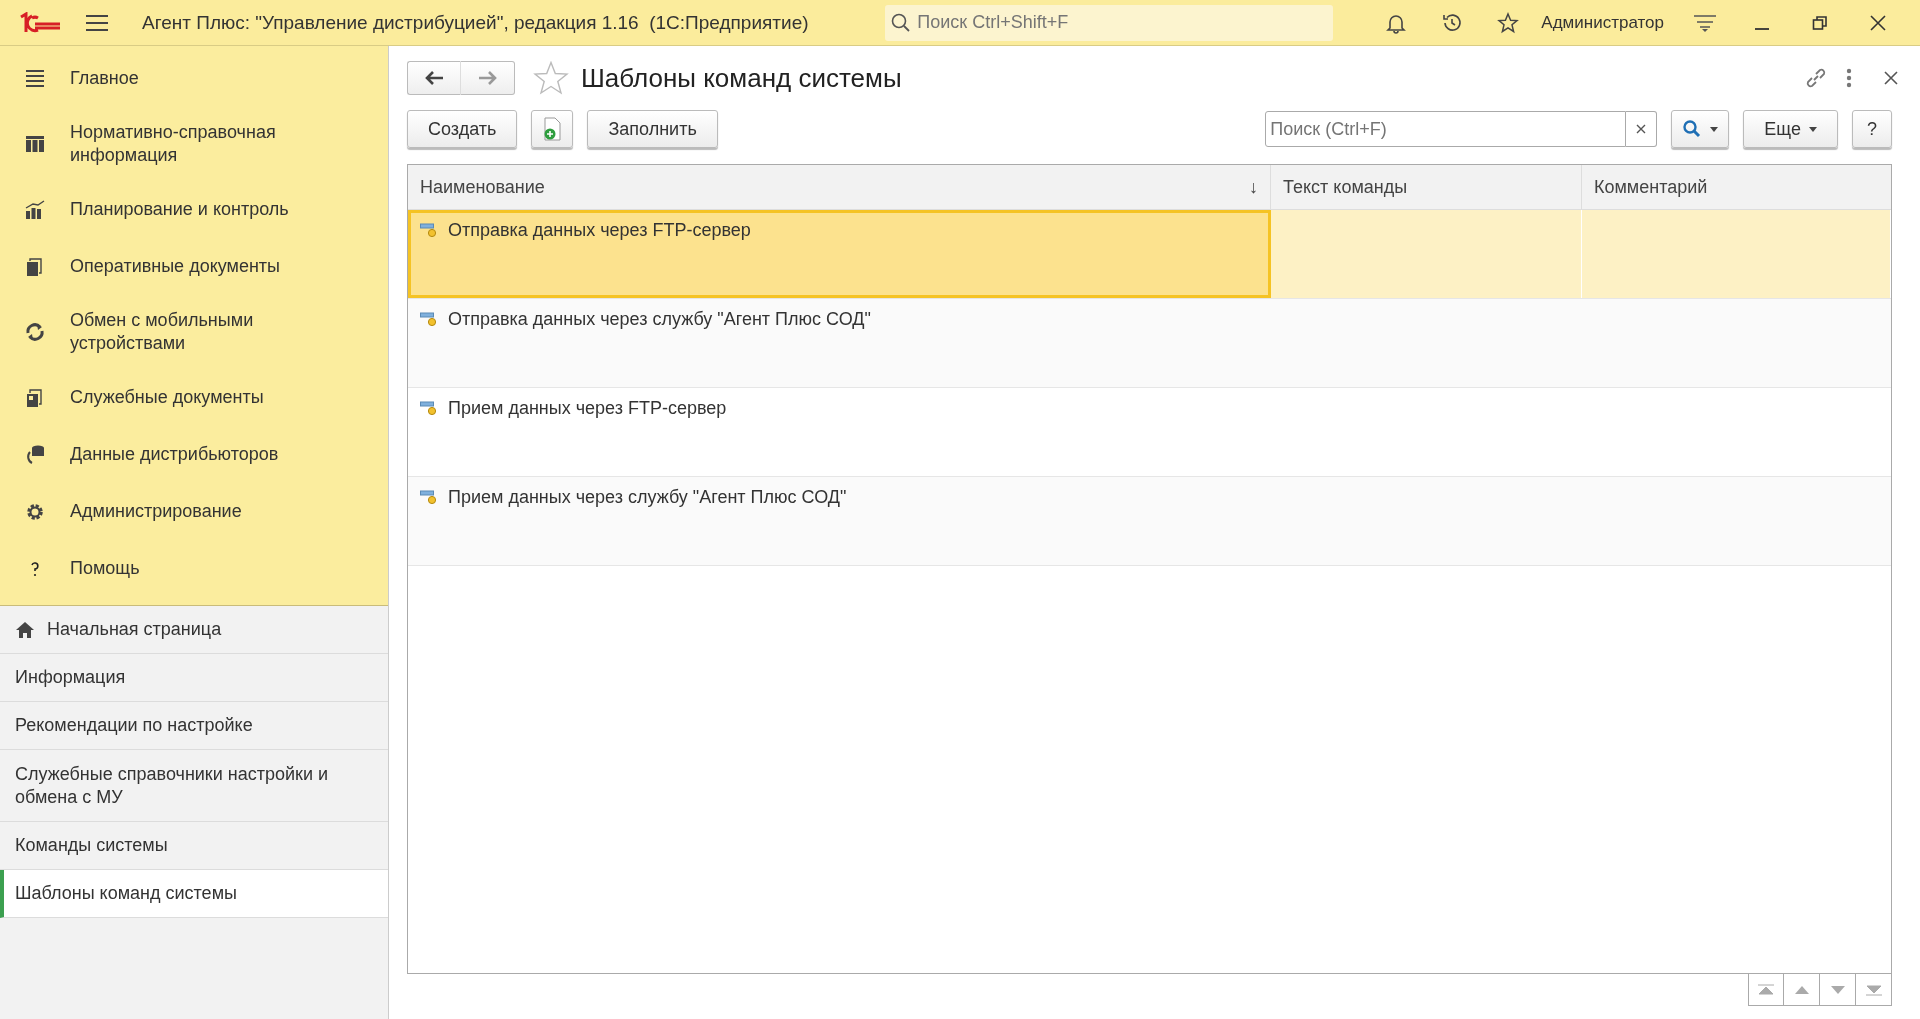 This screenshot has width=1920, height=1019. I want to click on clear-button, so click(1642, 129).